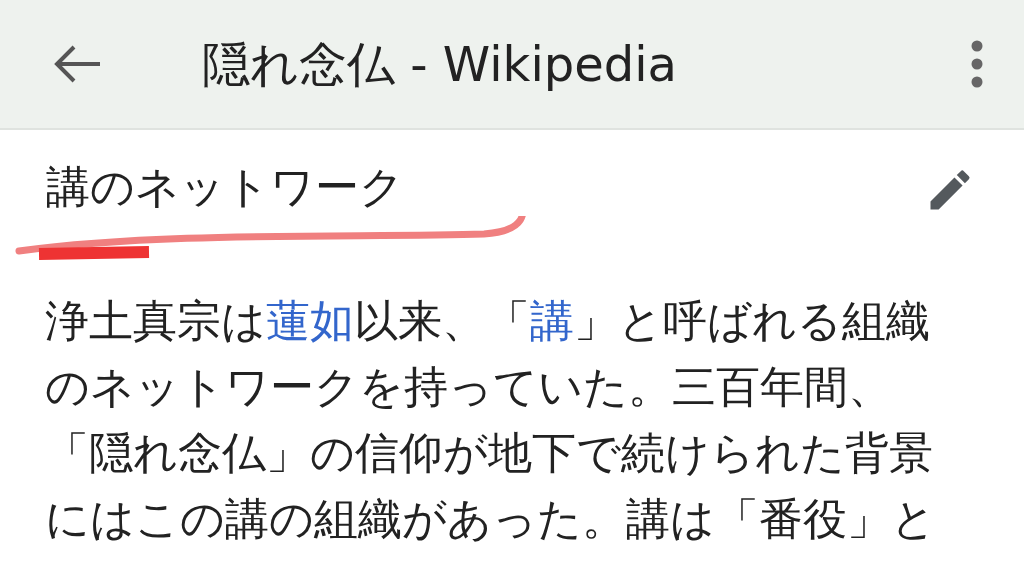  Describe the element at coordinates (552, 320) in the screenshot. I see `link: 講` at that location.